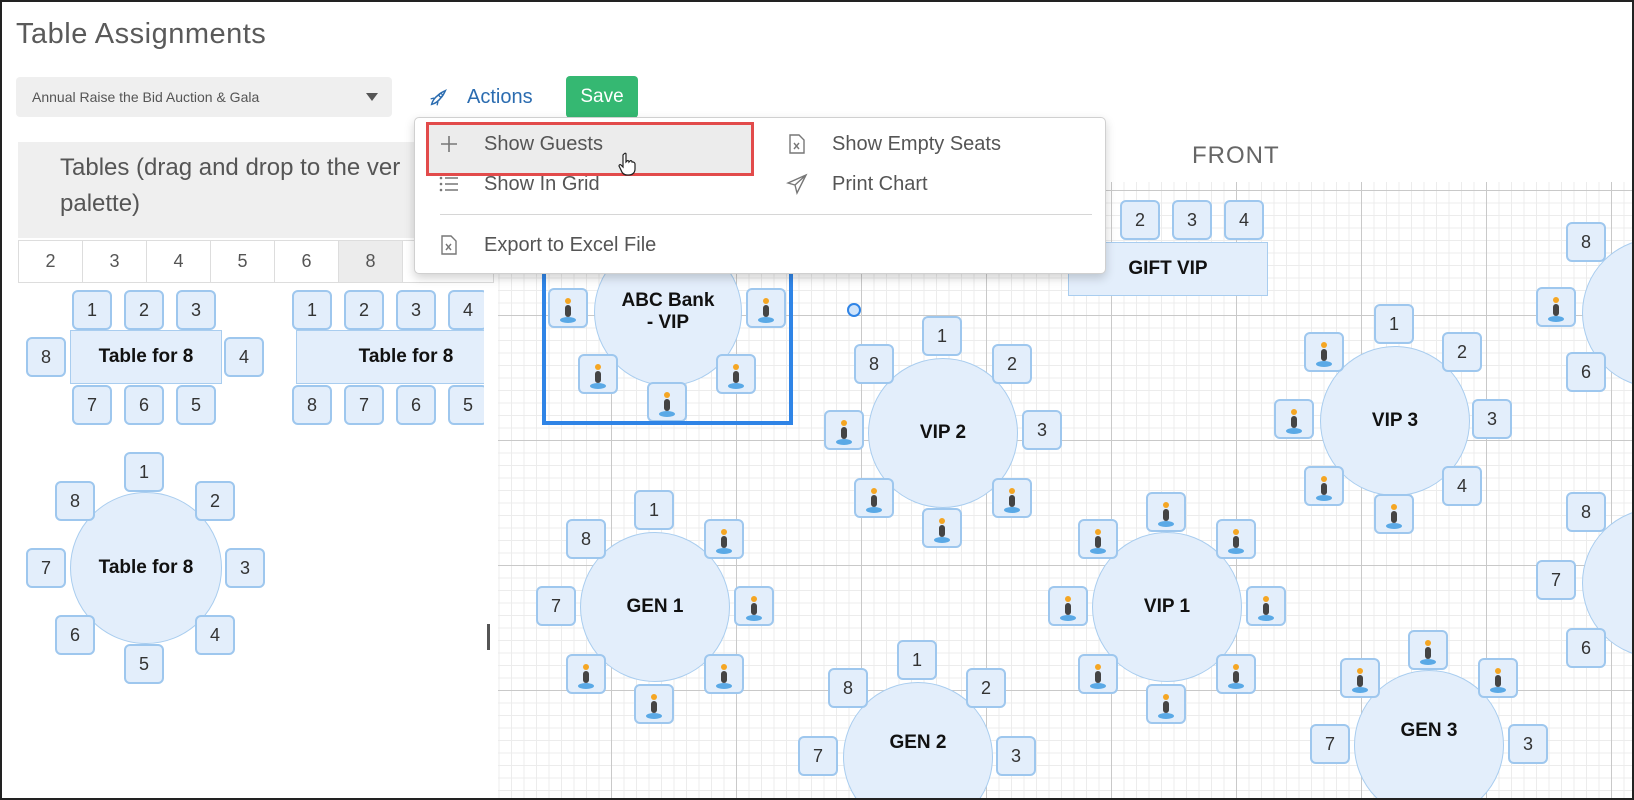 The width and height of the screenshot is (1634, 800). What do you see at coordinates (1429, 730) in the screenshot?
I see `table-label: GEN 3` at bounding box center [1429, 730].